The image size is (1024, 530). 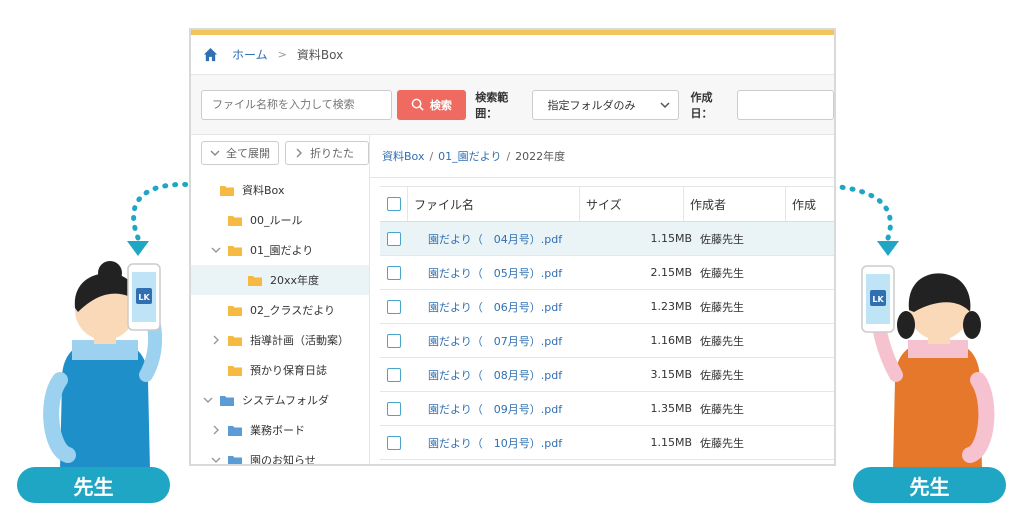 What do you see at coordinates (489, 375) in the screenshot?
I see `file-name-link: 園だより（ 08月号）.pdf` at bounding box center [489, 375].